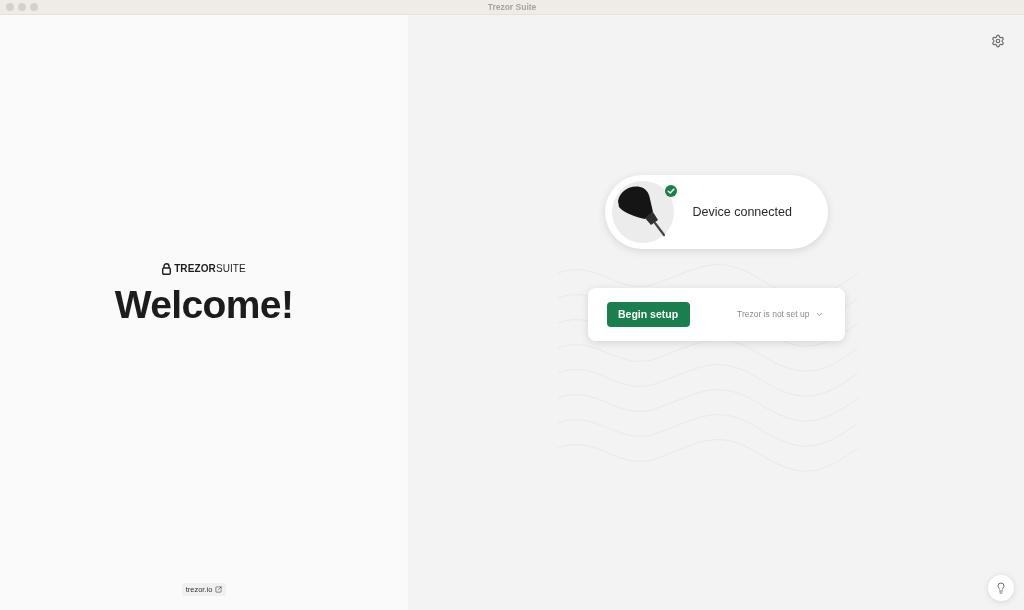 Image resolution: width=1024 pixels, height=610 pixels. What do you see at coordinates (742, 211) in the screenshot?
I see `device-status-text: Device connected` at bounding box center [742, 211].